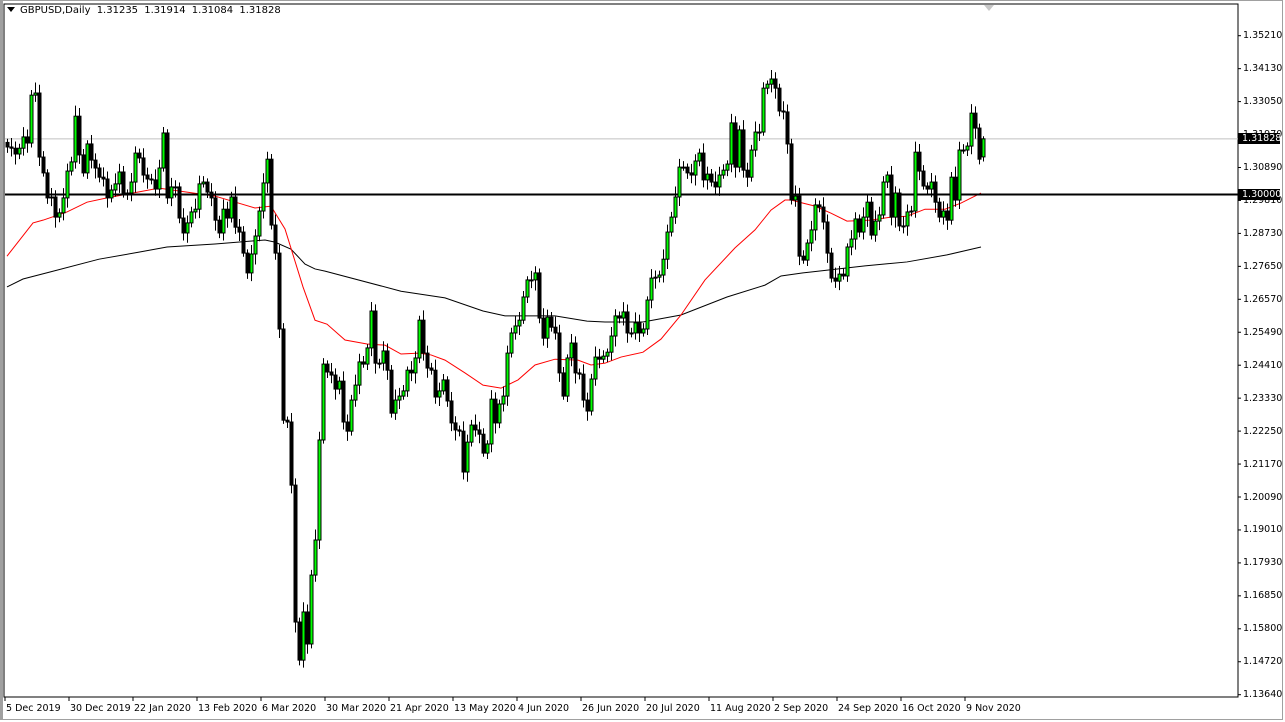 The image size is (1285, 722). Describe the element at coordinates (1263, 167) in the screenshot. I see `price-tick-label: 1.30890` at that location.